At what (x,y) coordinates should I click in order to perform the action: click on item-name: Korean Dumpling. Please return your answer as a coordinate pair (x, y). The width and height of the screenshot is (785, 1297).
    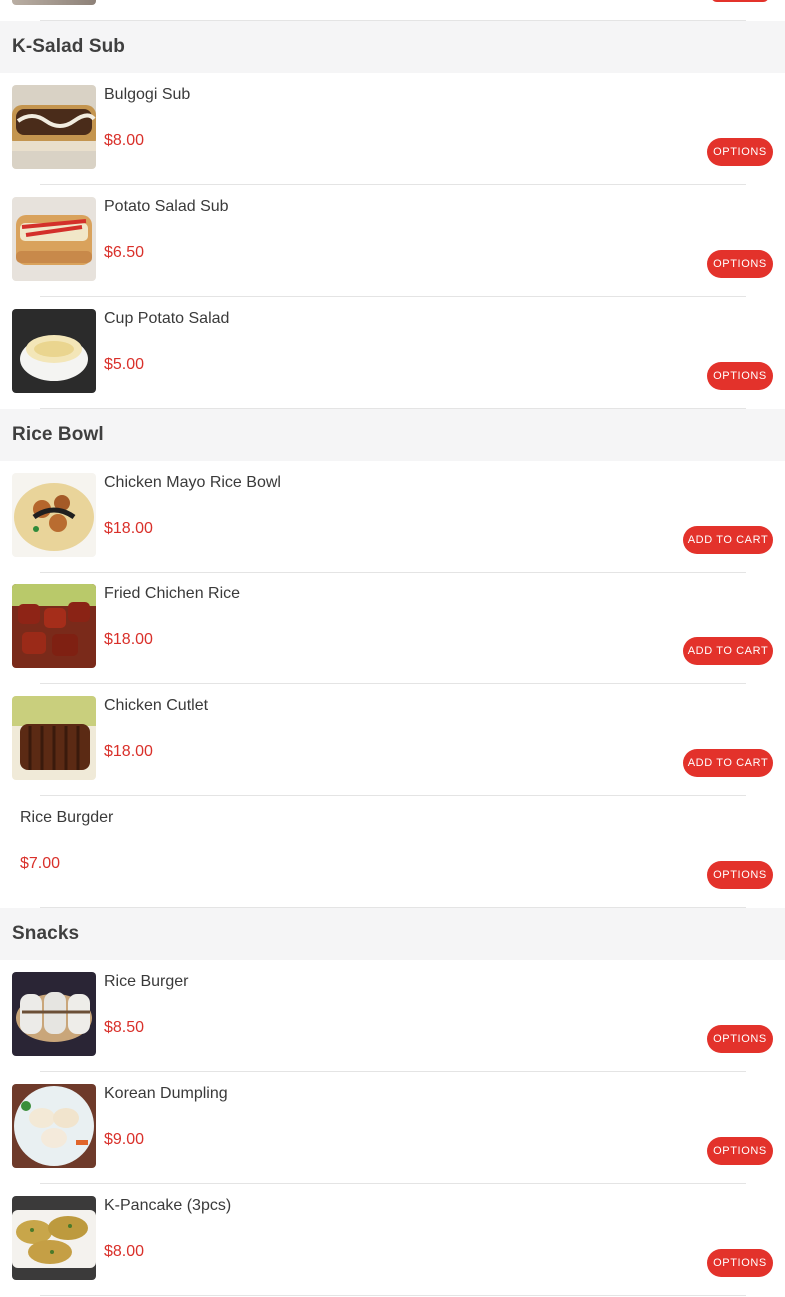
    Looking at the image, I should click on (166, 1093).